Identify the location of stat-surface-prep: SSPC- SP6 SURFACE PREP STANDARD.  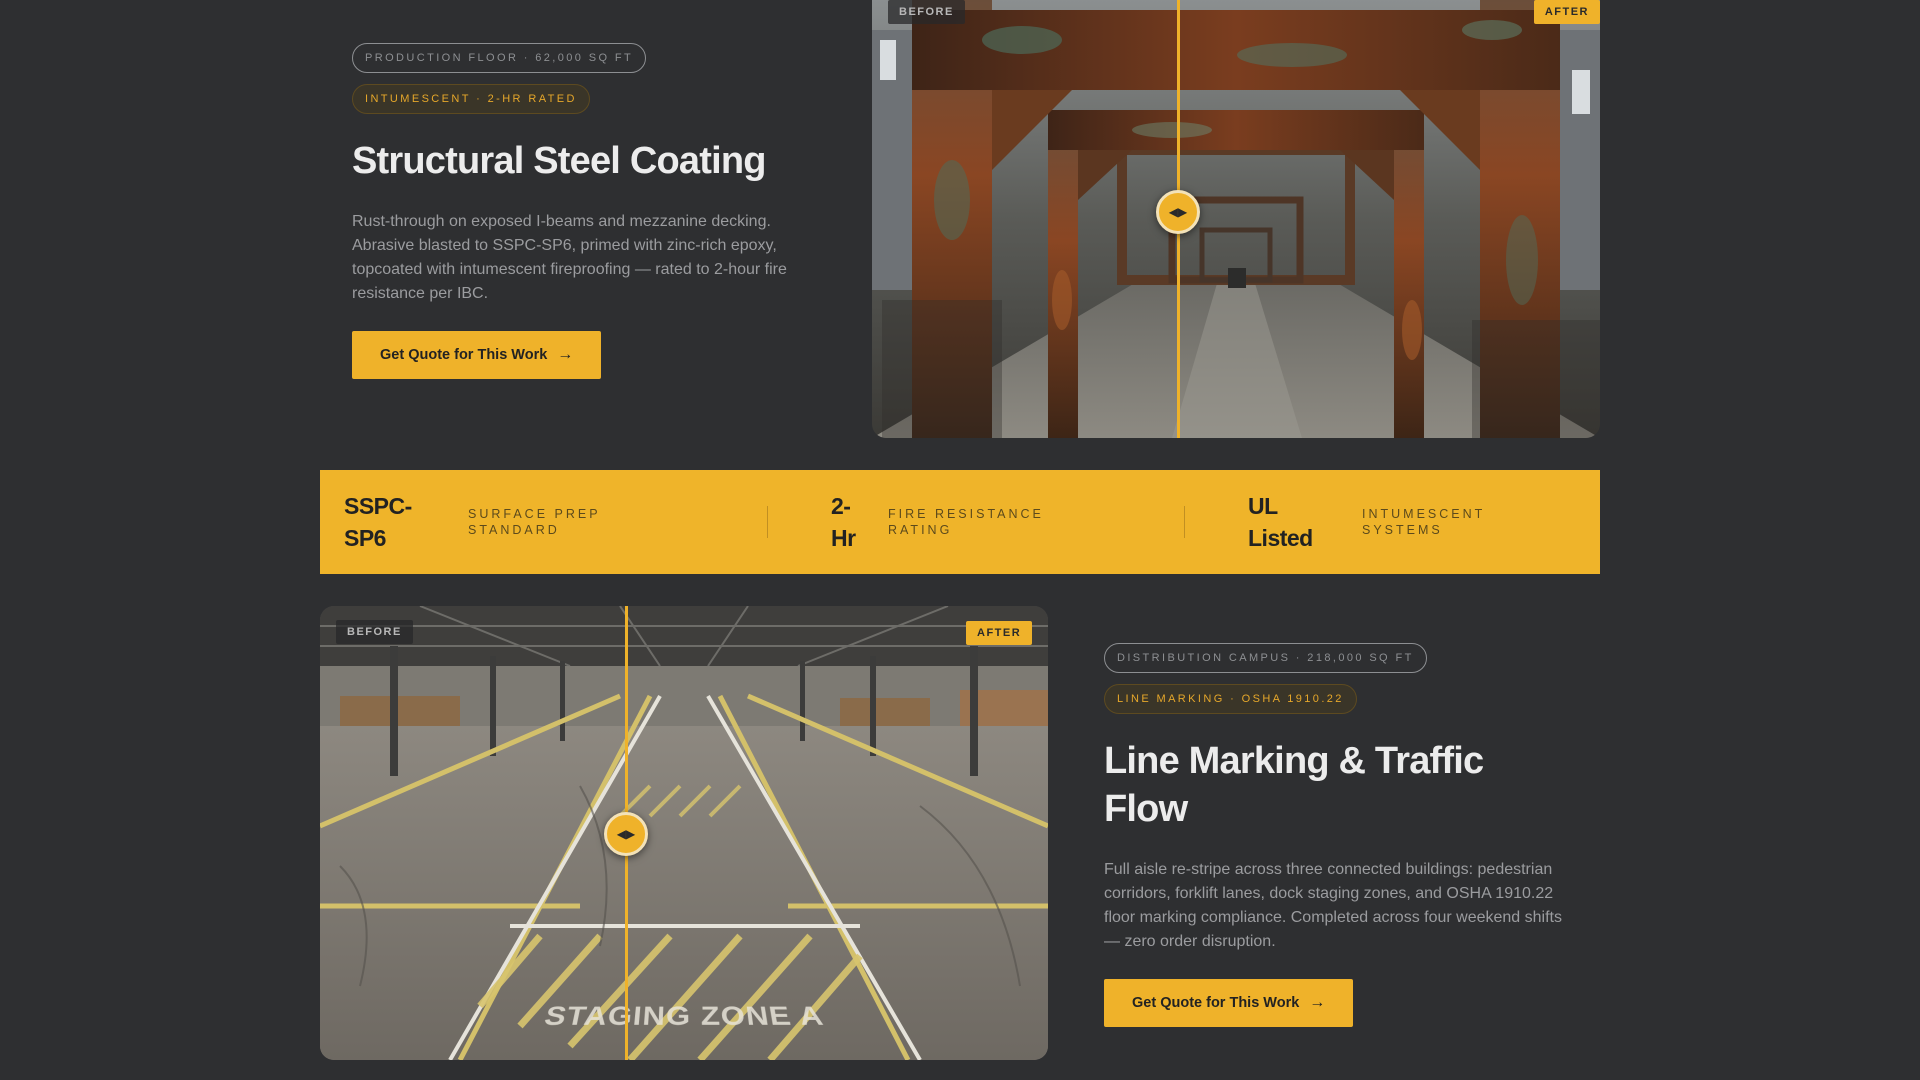
(472, 522).